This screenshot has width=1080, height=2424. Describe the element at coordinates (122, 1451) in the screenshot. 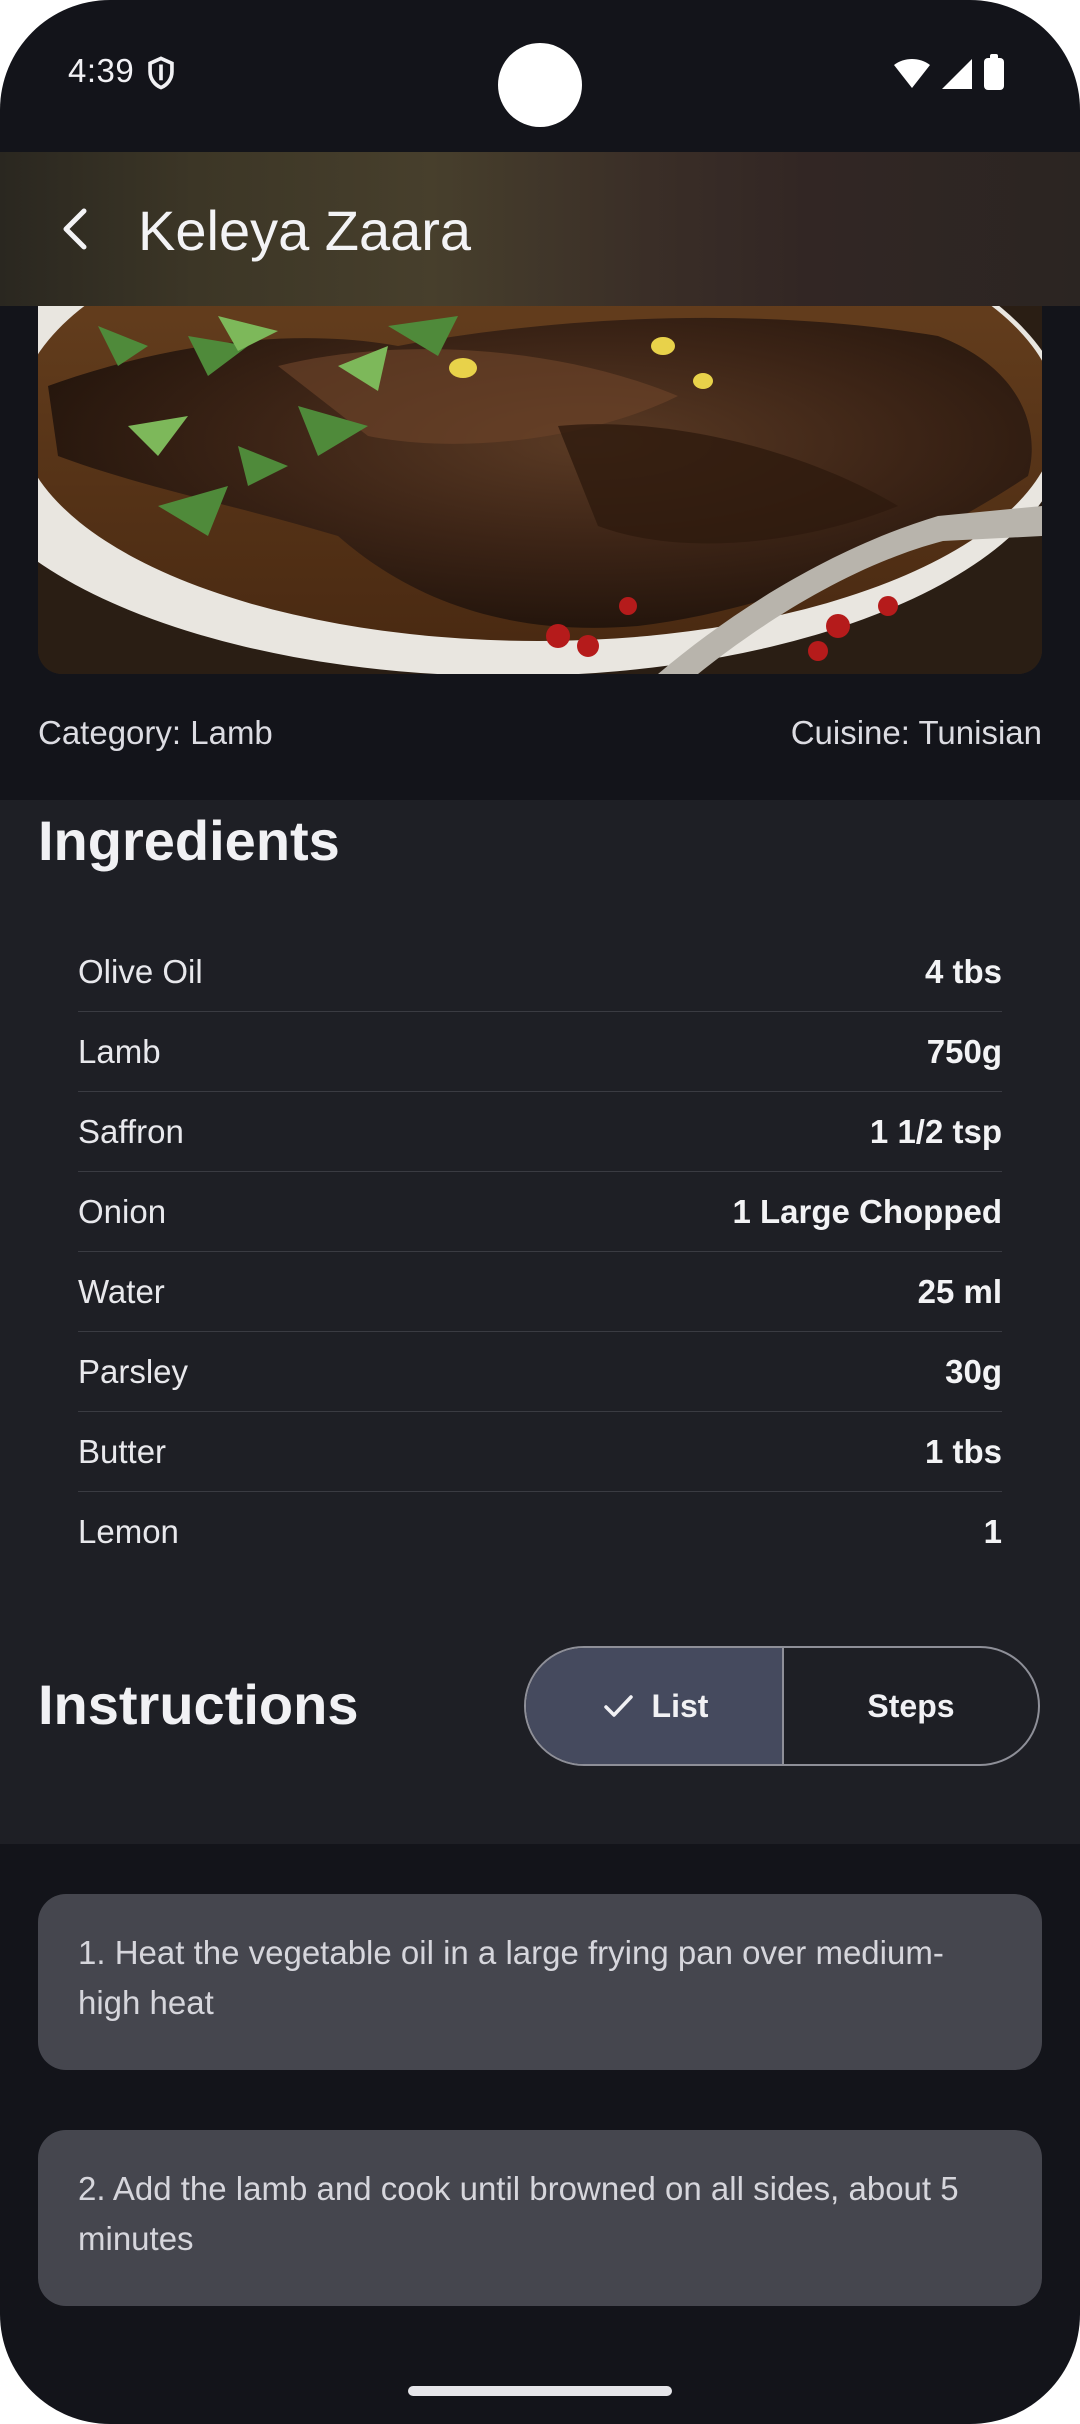

I see `ingredient-name: Butter` at that location.